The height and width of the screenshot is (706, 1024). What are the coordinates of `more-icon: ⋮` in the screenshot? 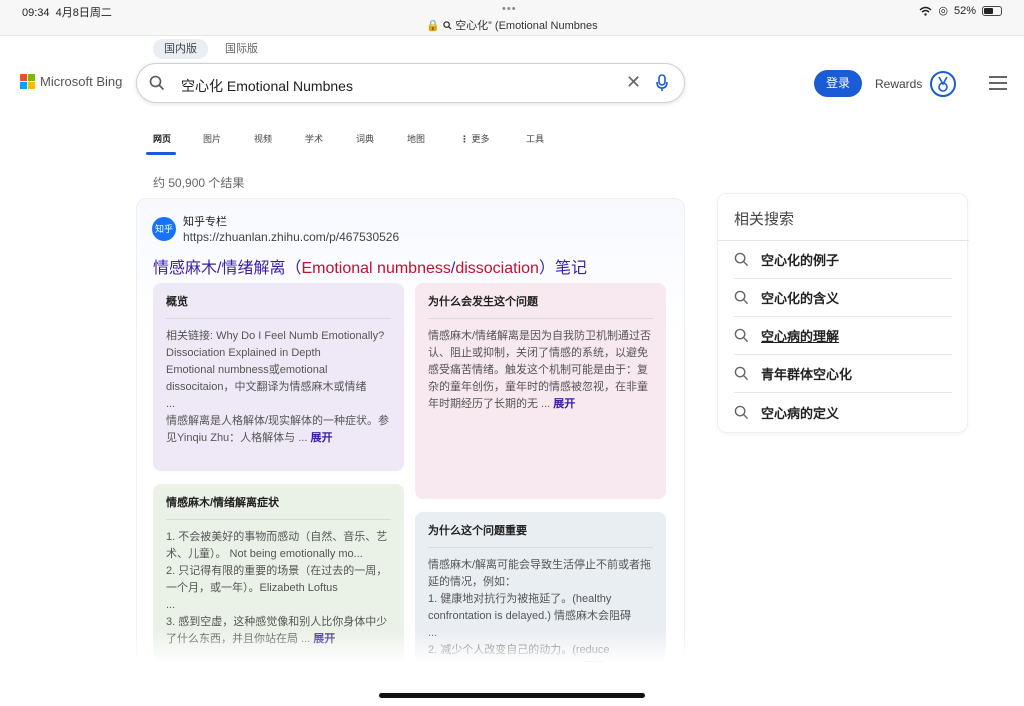 It's located at (464, 139).